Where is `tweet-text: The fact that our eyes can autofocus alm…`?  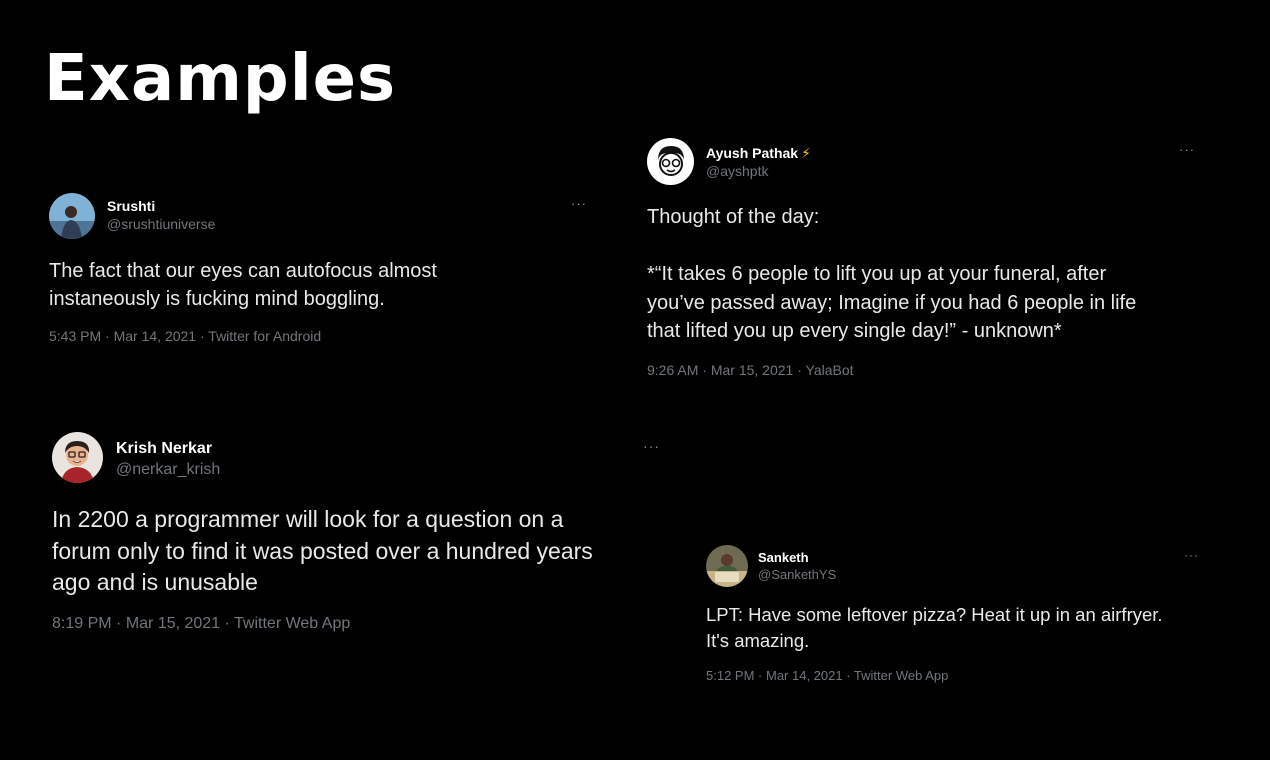 tweet-text: The fact that our eyes can autofocus alm… is located at coordinates (243, 285).